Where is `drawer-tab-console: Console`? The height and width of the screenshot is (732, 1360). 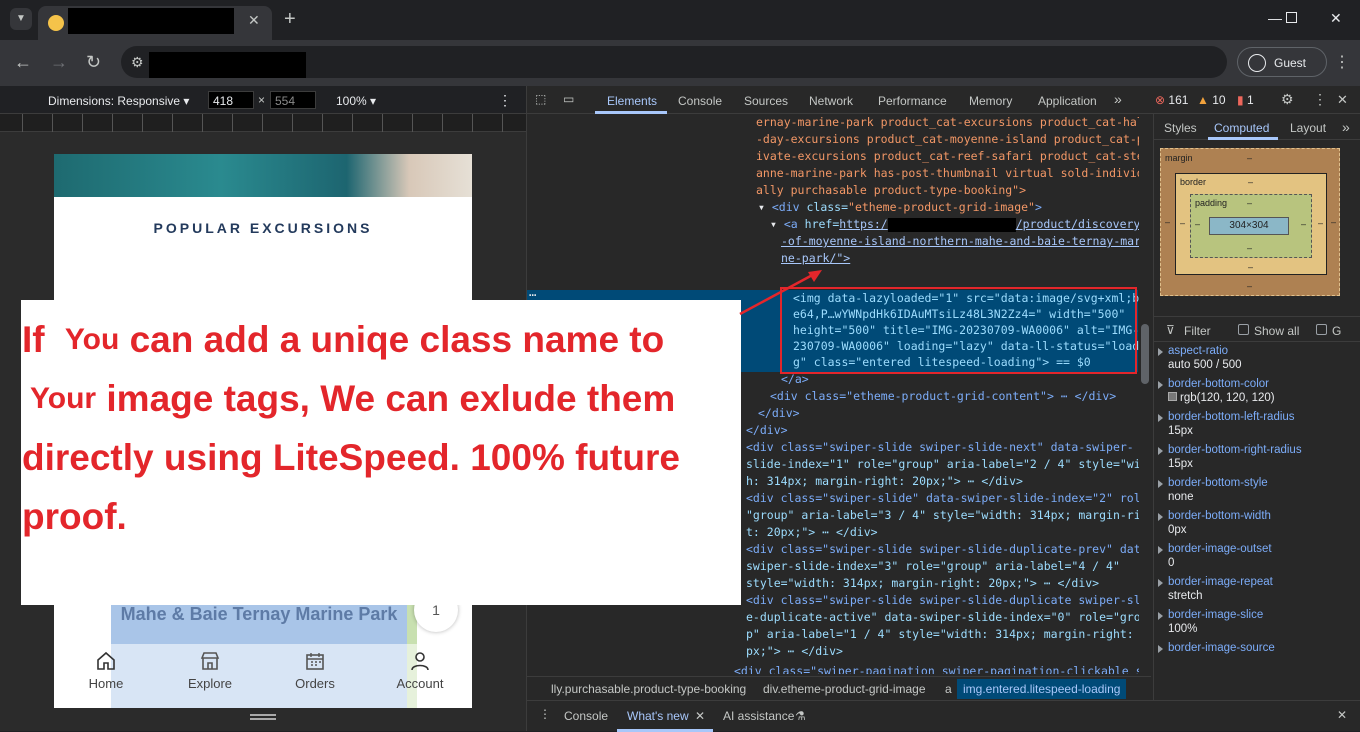 drawer-tab-console: Console is located at coordinates (586, 716).